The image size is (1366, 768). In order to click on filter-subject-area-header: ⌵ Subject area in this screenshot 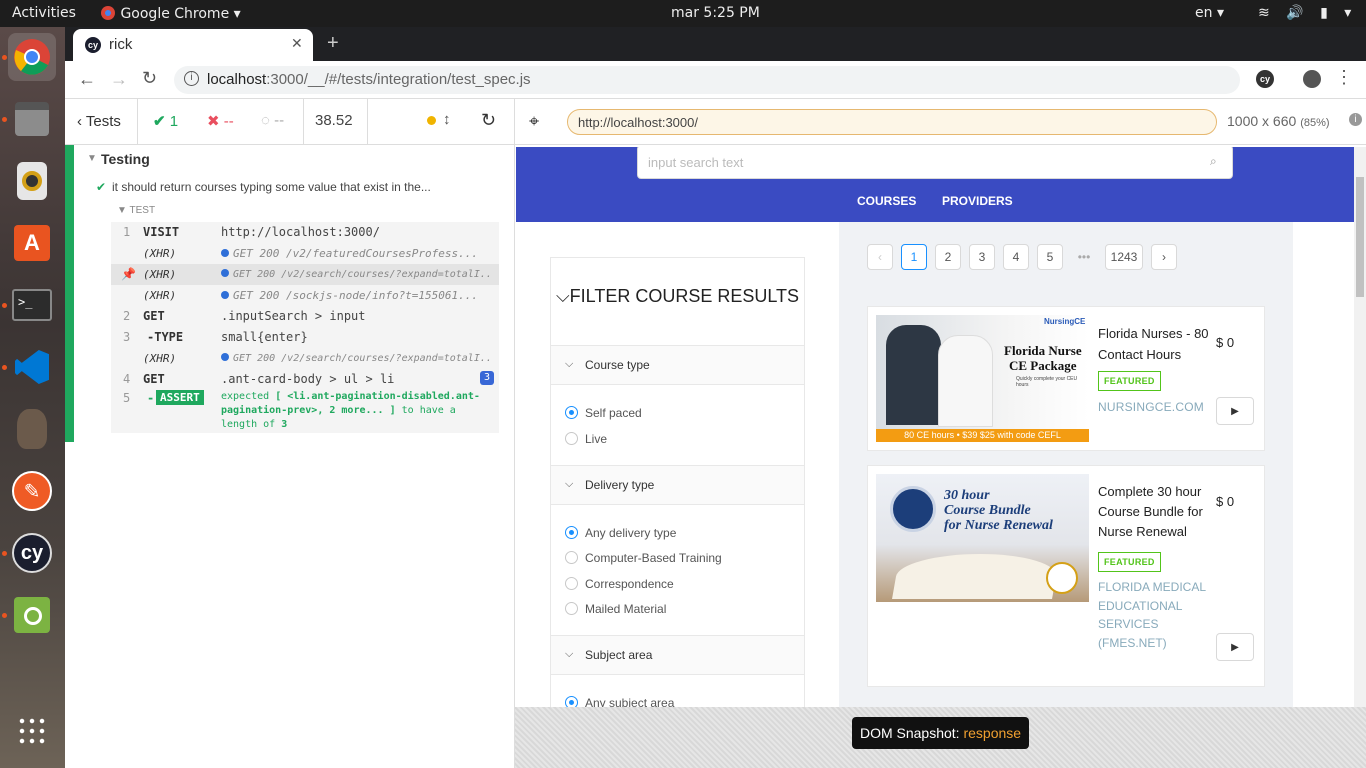, I will do `click(677, 655)`.